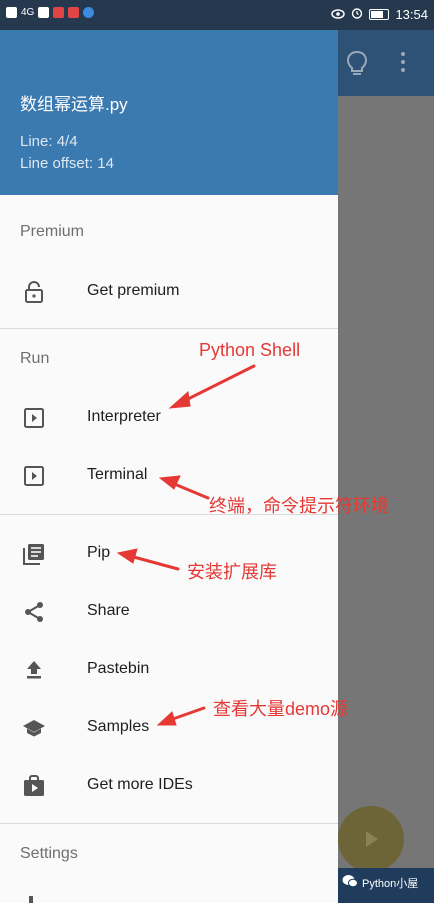  What do you see at coordinates (34, 292) in the screenshot?
I see `lock-icon` at bounding box center [34, 292].